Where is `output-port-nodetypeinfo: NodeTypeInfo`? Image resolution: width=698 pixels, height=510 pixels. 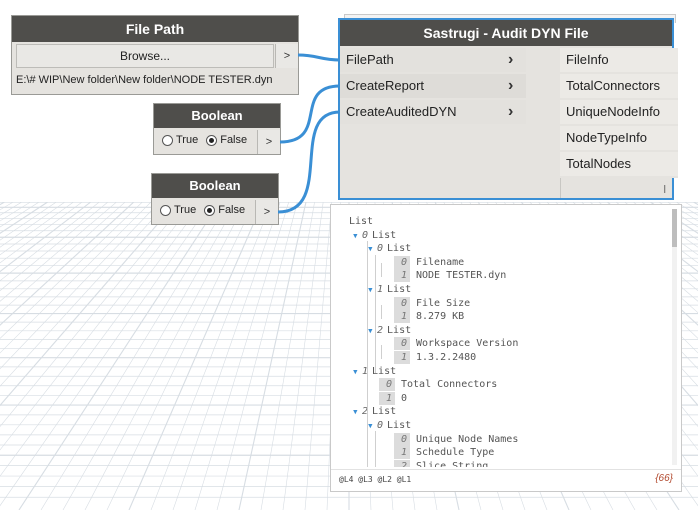 output-port-nodetypeinfo: NodeTypeInfo is located at coordinates (619, 139).